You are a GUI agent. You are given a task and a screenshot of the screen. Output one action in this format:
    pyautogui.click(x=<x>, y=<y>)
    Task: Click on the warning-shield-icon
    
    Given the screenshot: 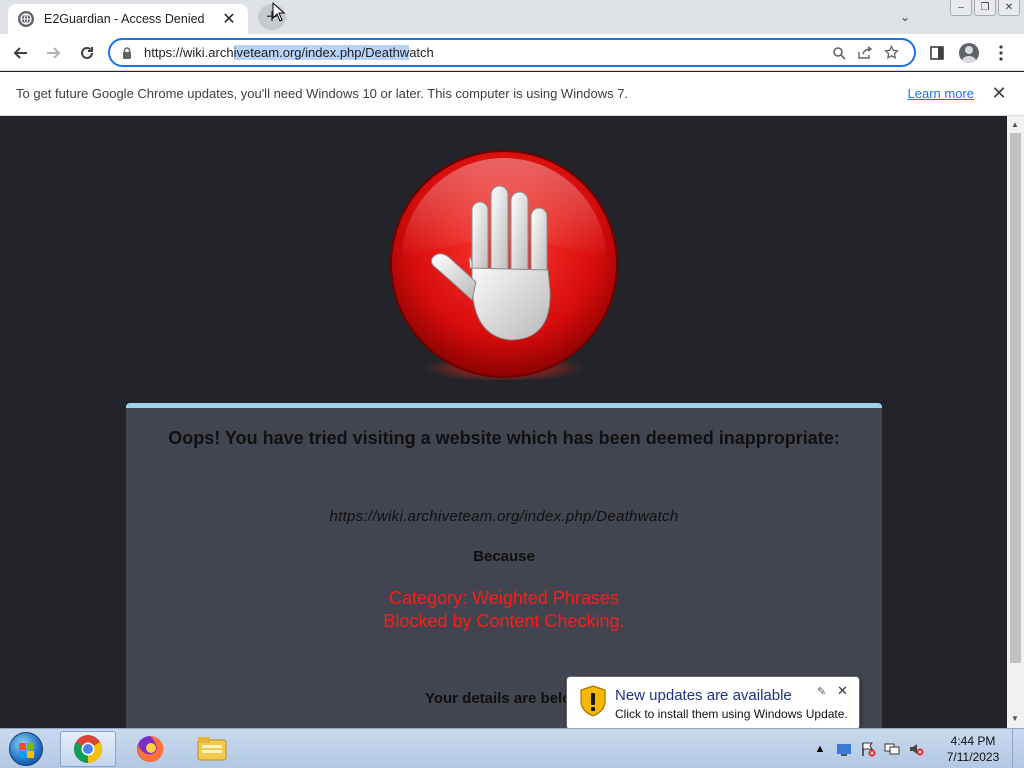 What is the action you would take?
    pyautogui.click(x=593, y=701)
    